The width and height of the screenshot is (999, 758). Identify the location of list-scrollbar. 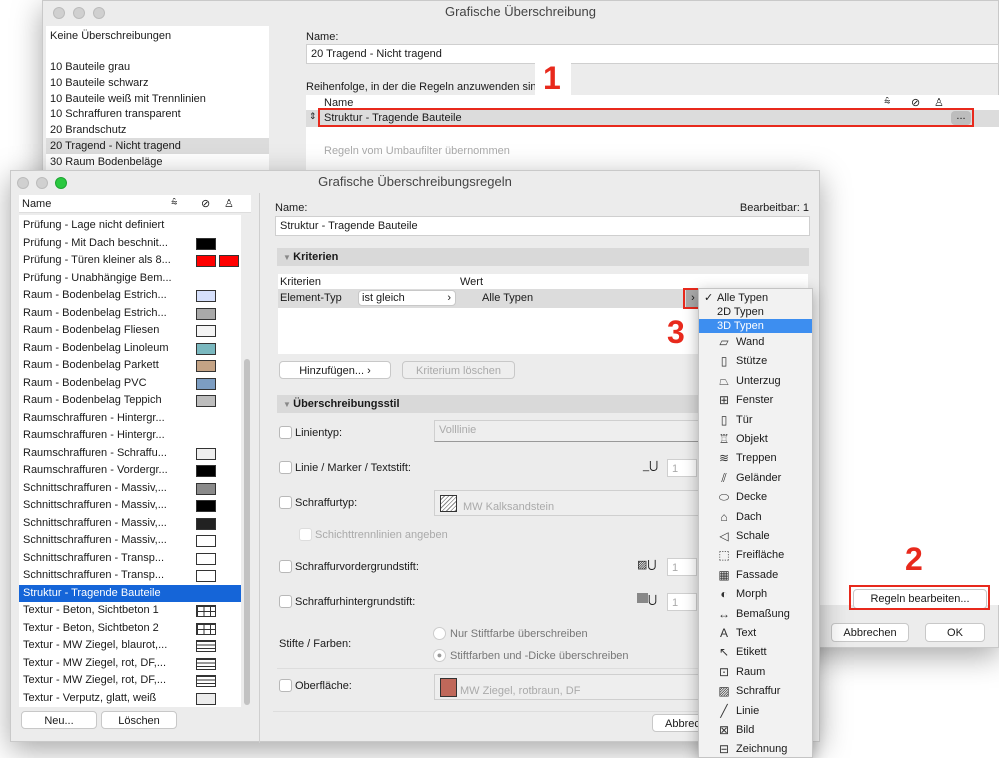
(247, 532).